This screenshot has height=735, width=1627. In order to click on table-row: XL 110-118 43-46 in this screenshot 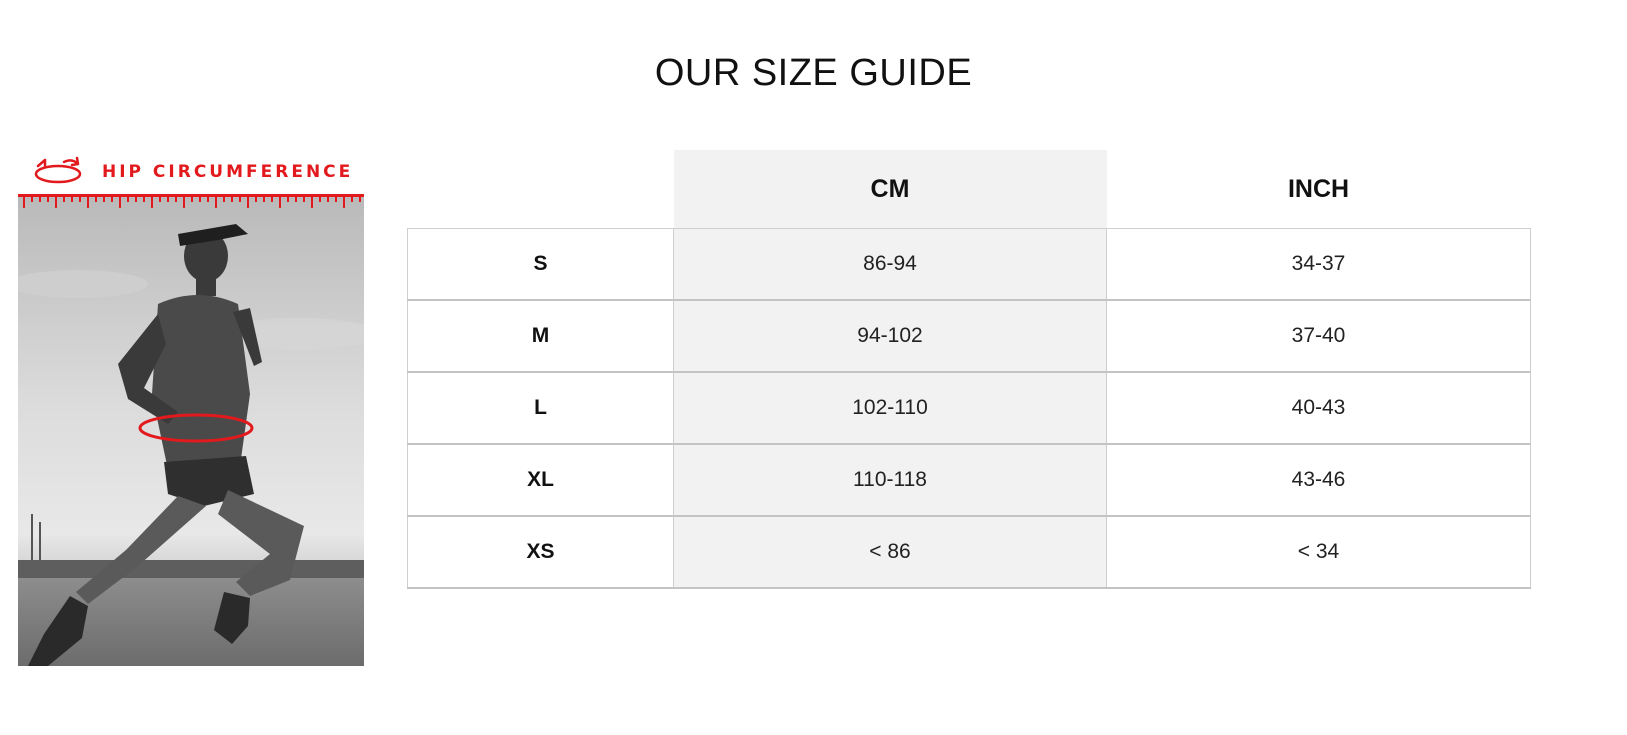, I will do `click(969, 480)`.